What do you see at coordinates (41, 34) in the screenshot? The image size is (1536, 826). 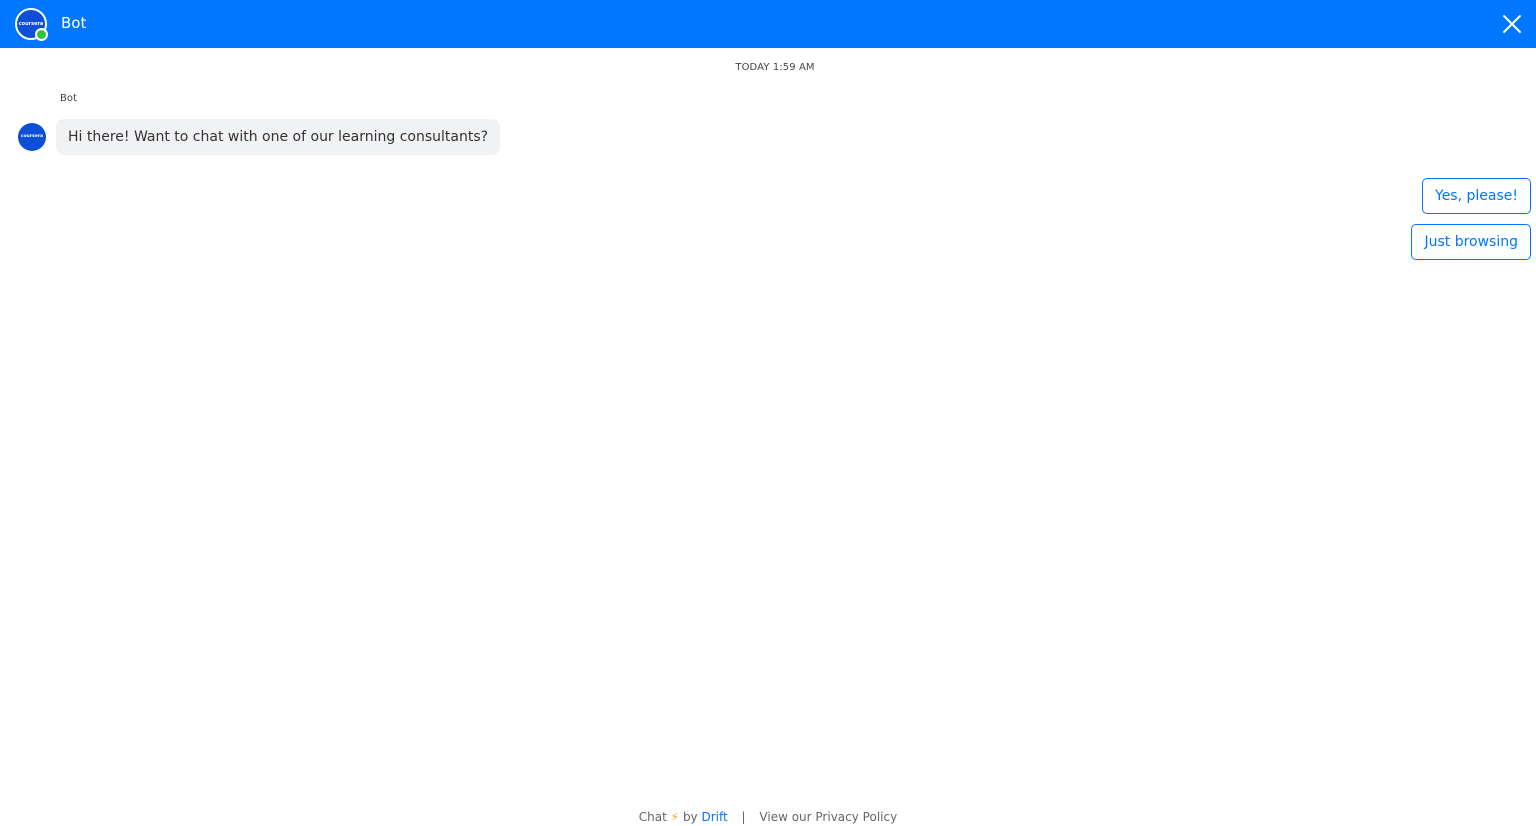 I see `online-status-indicator` at bounding box center [41, 34].